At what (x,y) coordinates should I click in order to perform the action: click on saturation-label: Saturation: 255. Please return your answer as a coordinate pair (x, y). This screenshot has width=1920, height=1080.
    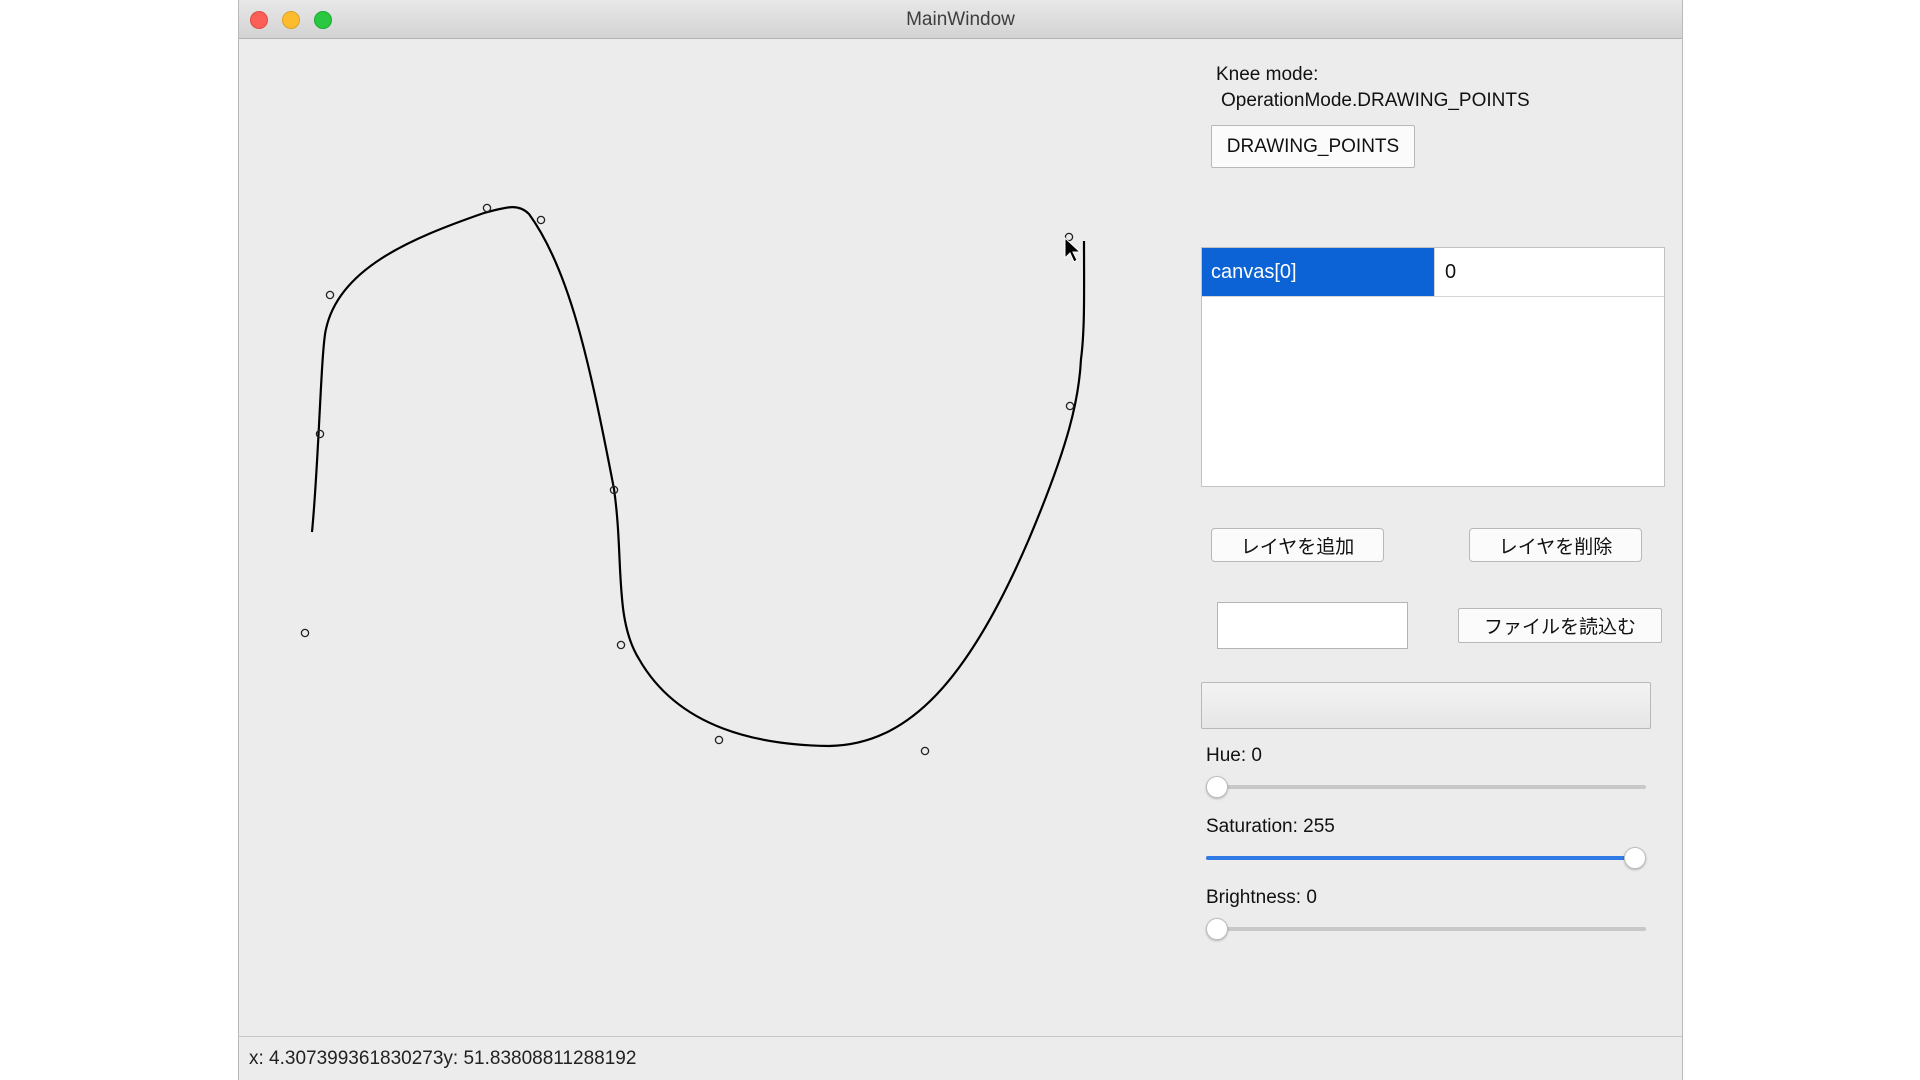
    Looking at the image, I should click on (1270, 826).